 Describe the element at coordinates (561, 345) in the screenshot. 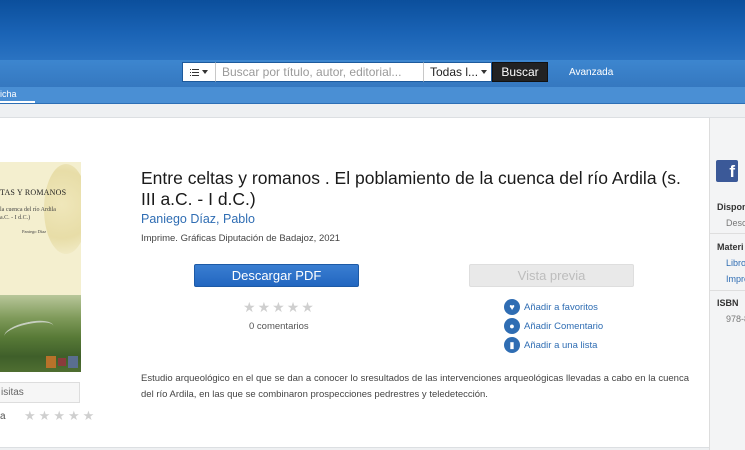

I see `action-label: Añadir a una lista` at that location.